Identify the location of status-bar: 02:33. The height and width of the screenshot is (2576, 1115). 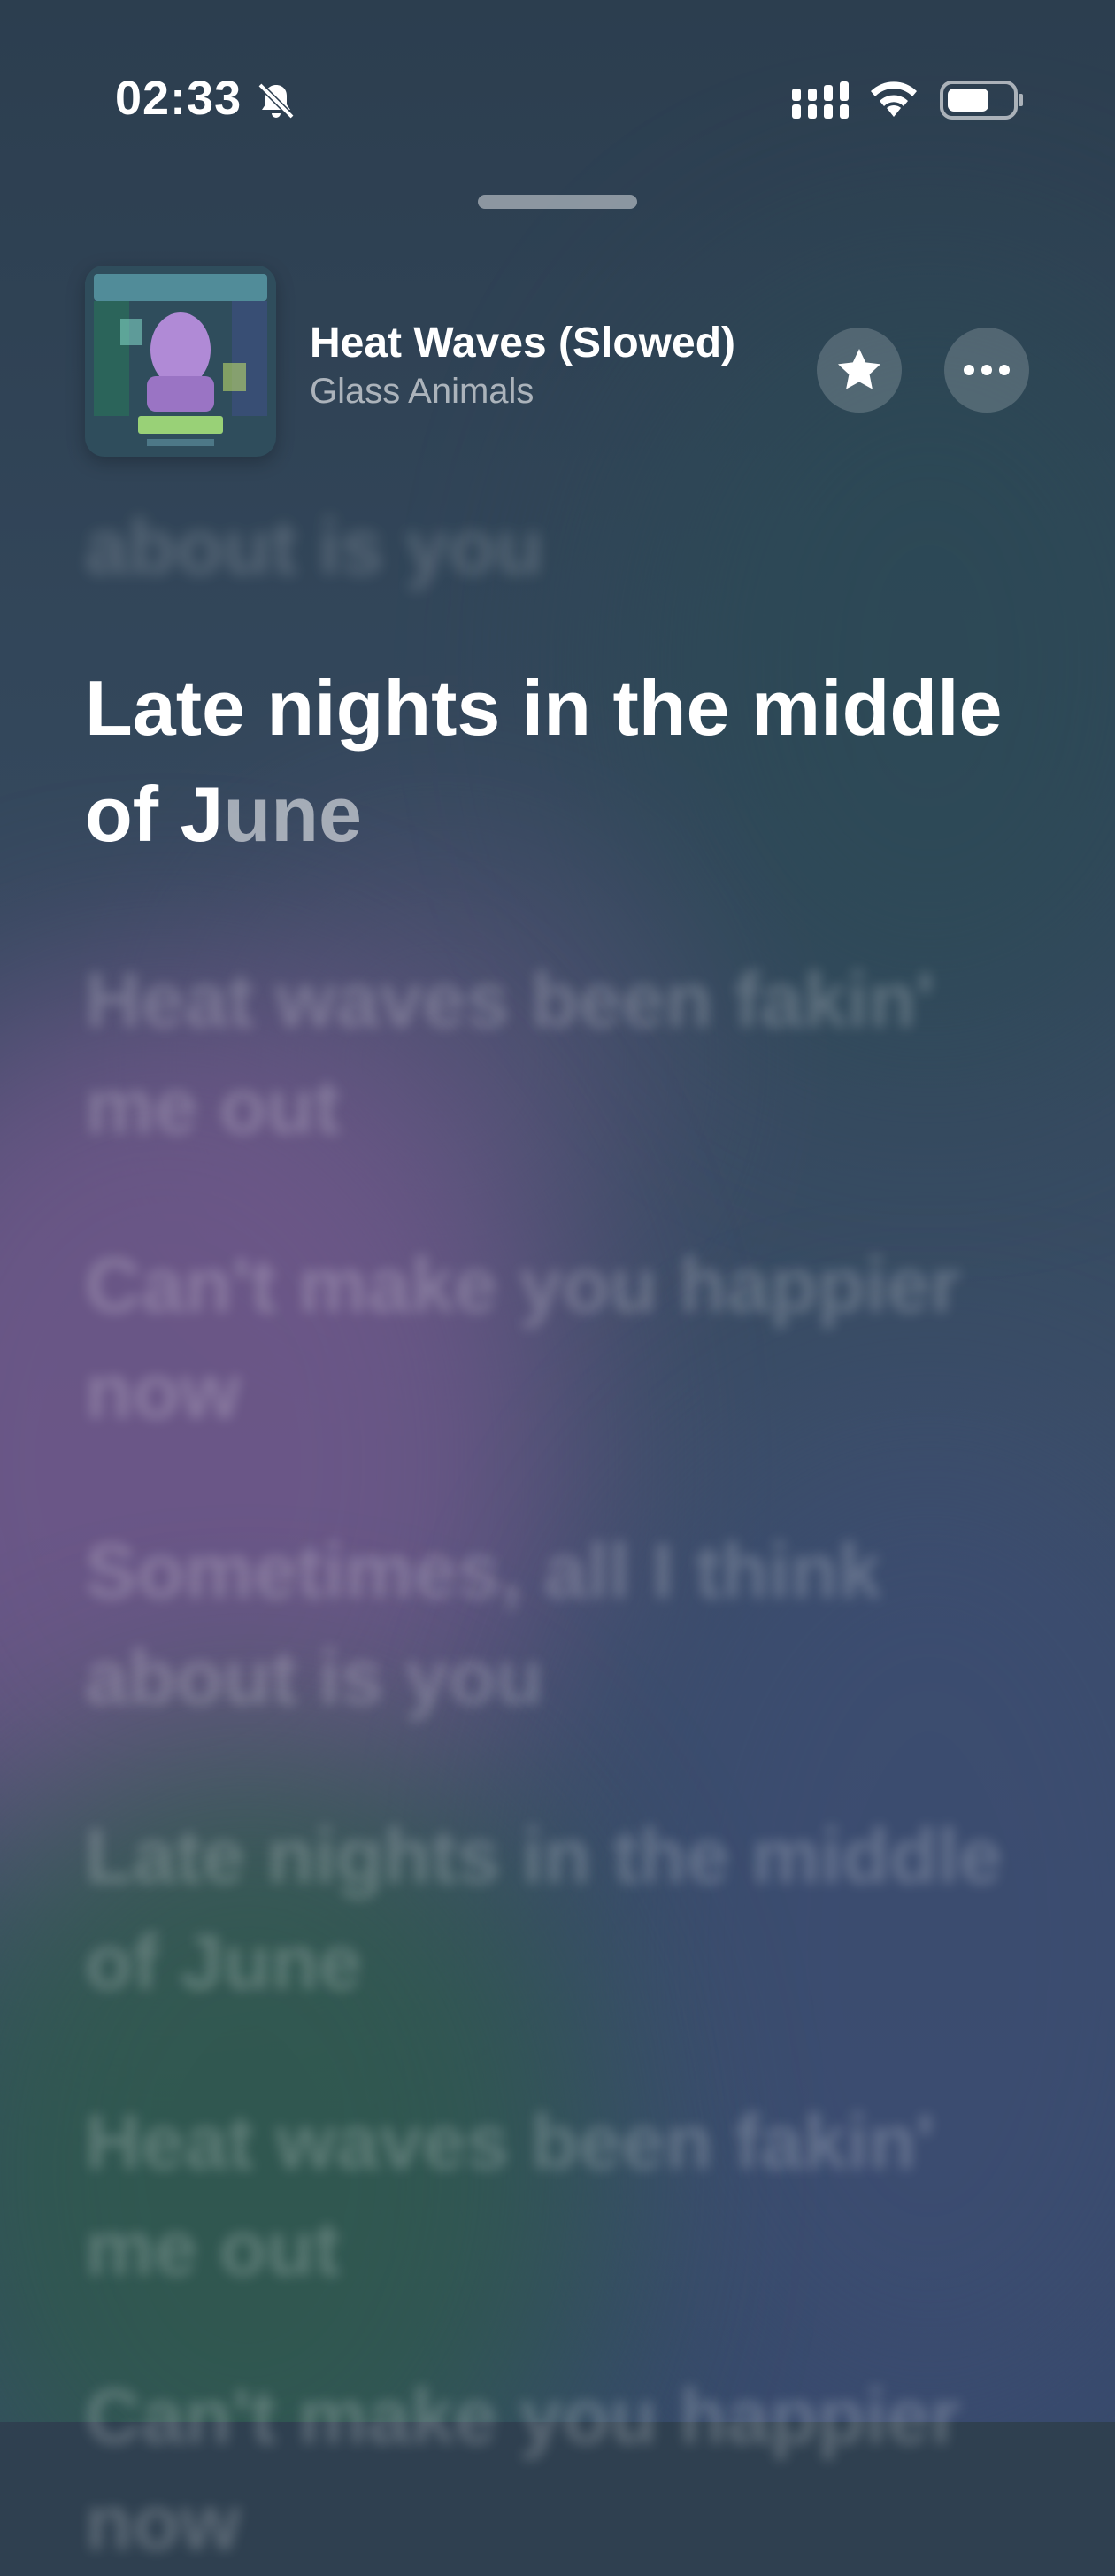
(557, 71).